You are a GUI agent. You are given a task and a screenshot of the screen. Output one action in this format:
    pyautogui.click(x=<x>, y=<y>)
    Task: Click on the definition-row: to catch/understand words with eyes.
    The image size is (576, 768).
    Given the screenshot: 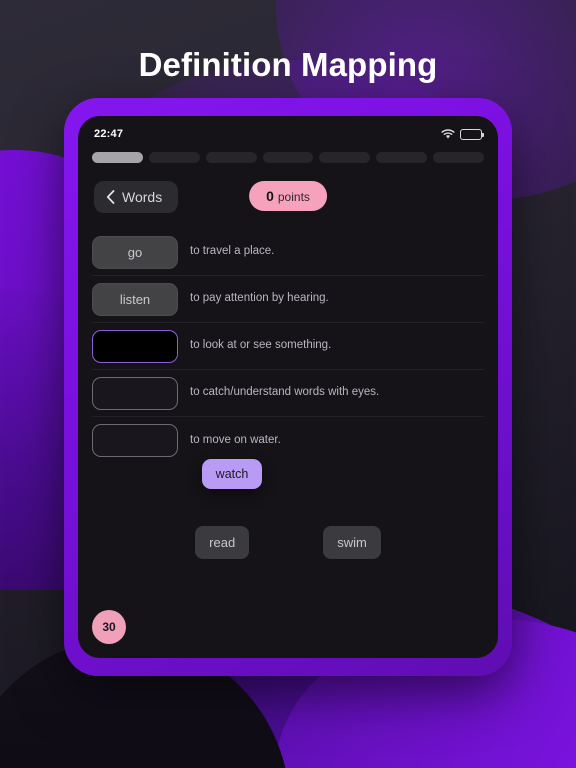 What is the action you would take?
    pyautogui.click(x=288, y=393)
    